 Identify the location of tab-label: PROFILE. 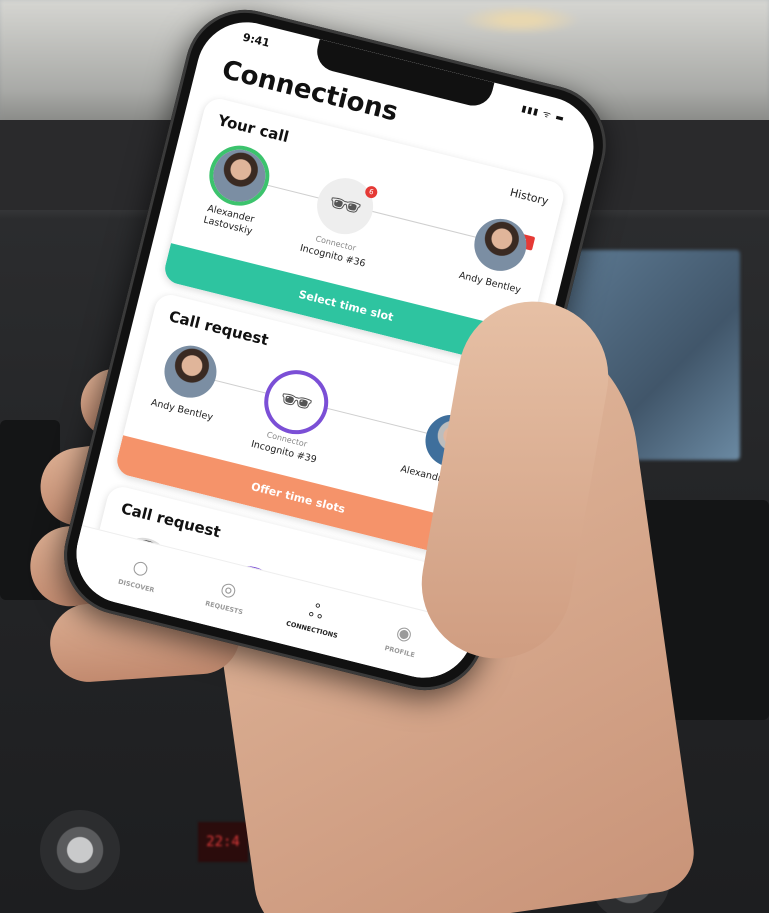
(399, 652).